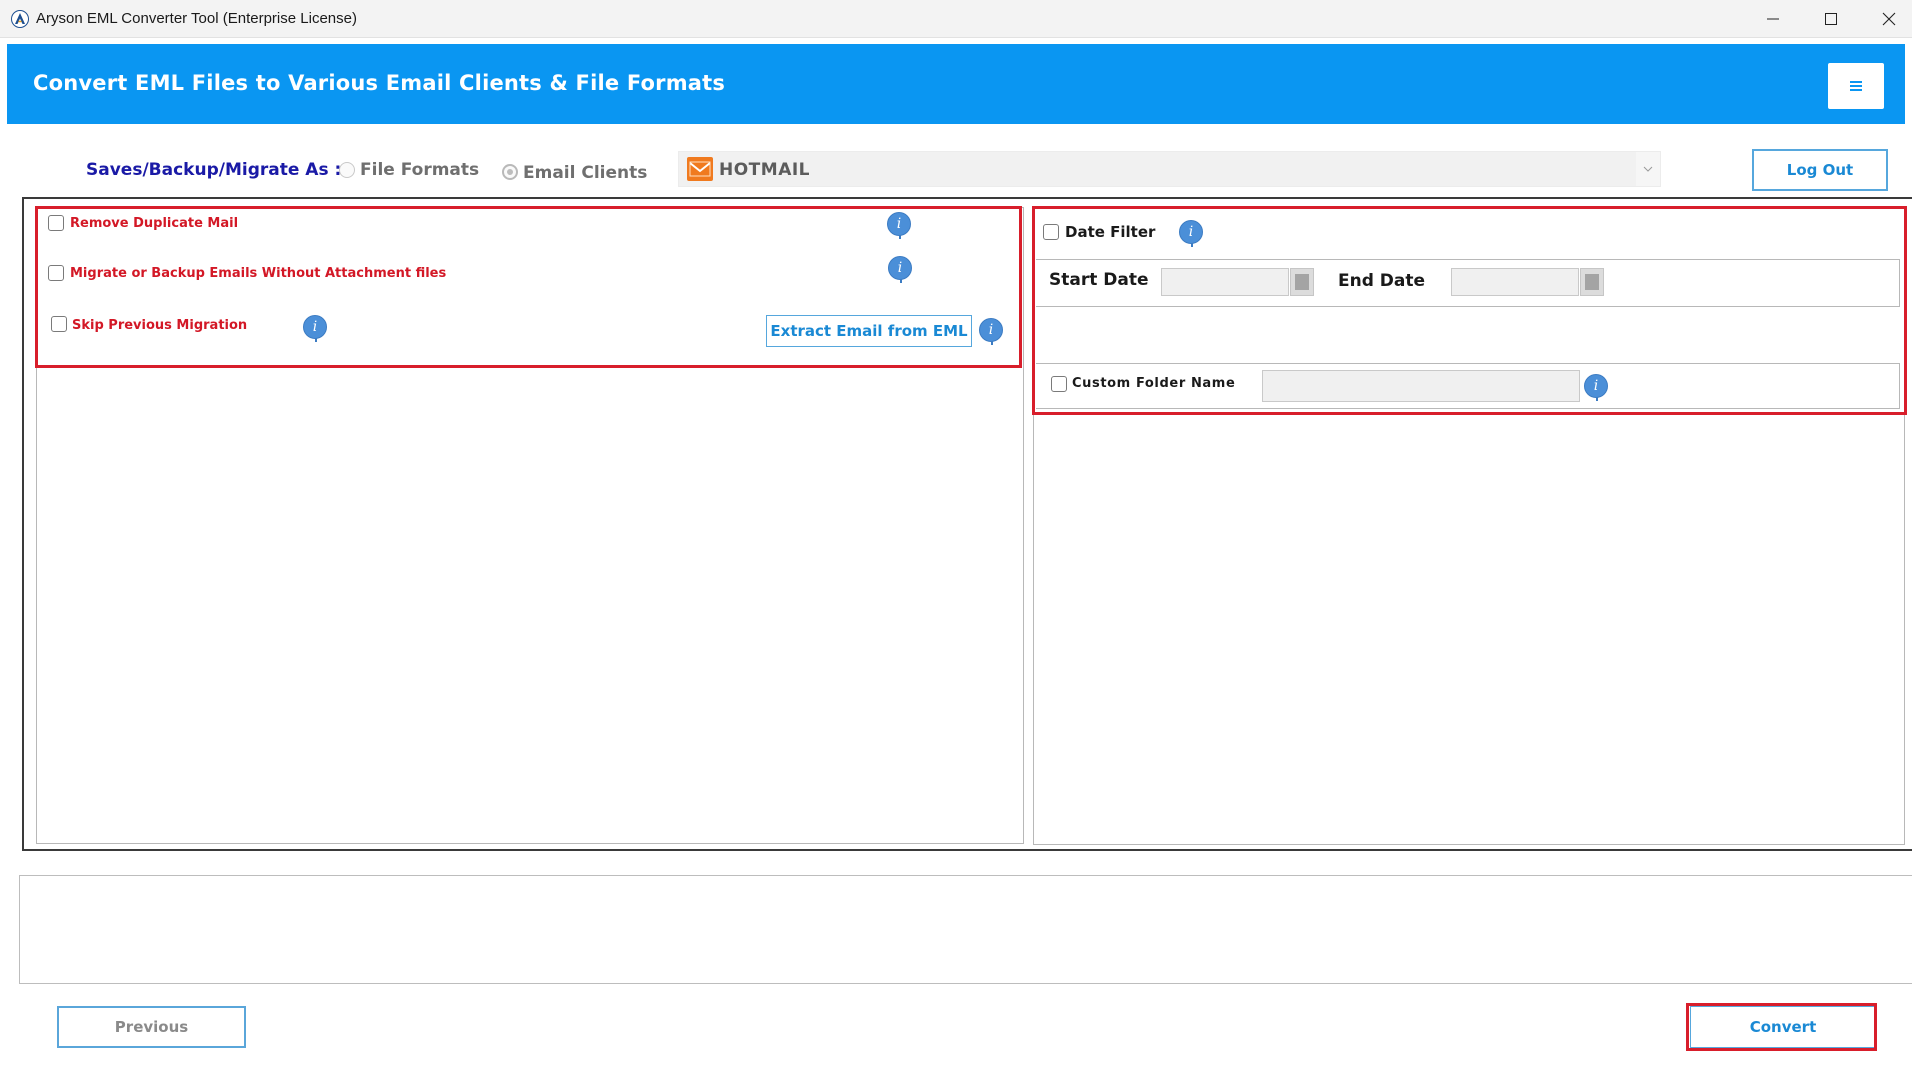 Image resolution: width=1912 pixels, height=1080 pixels. I want to click on file-formats-radio, so click(347, 170).